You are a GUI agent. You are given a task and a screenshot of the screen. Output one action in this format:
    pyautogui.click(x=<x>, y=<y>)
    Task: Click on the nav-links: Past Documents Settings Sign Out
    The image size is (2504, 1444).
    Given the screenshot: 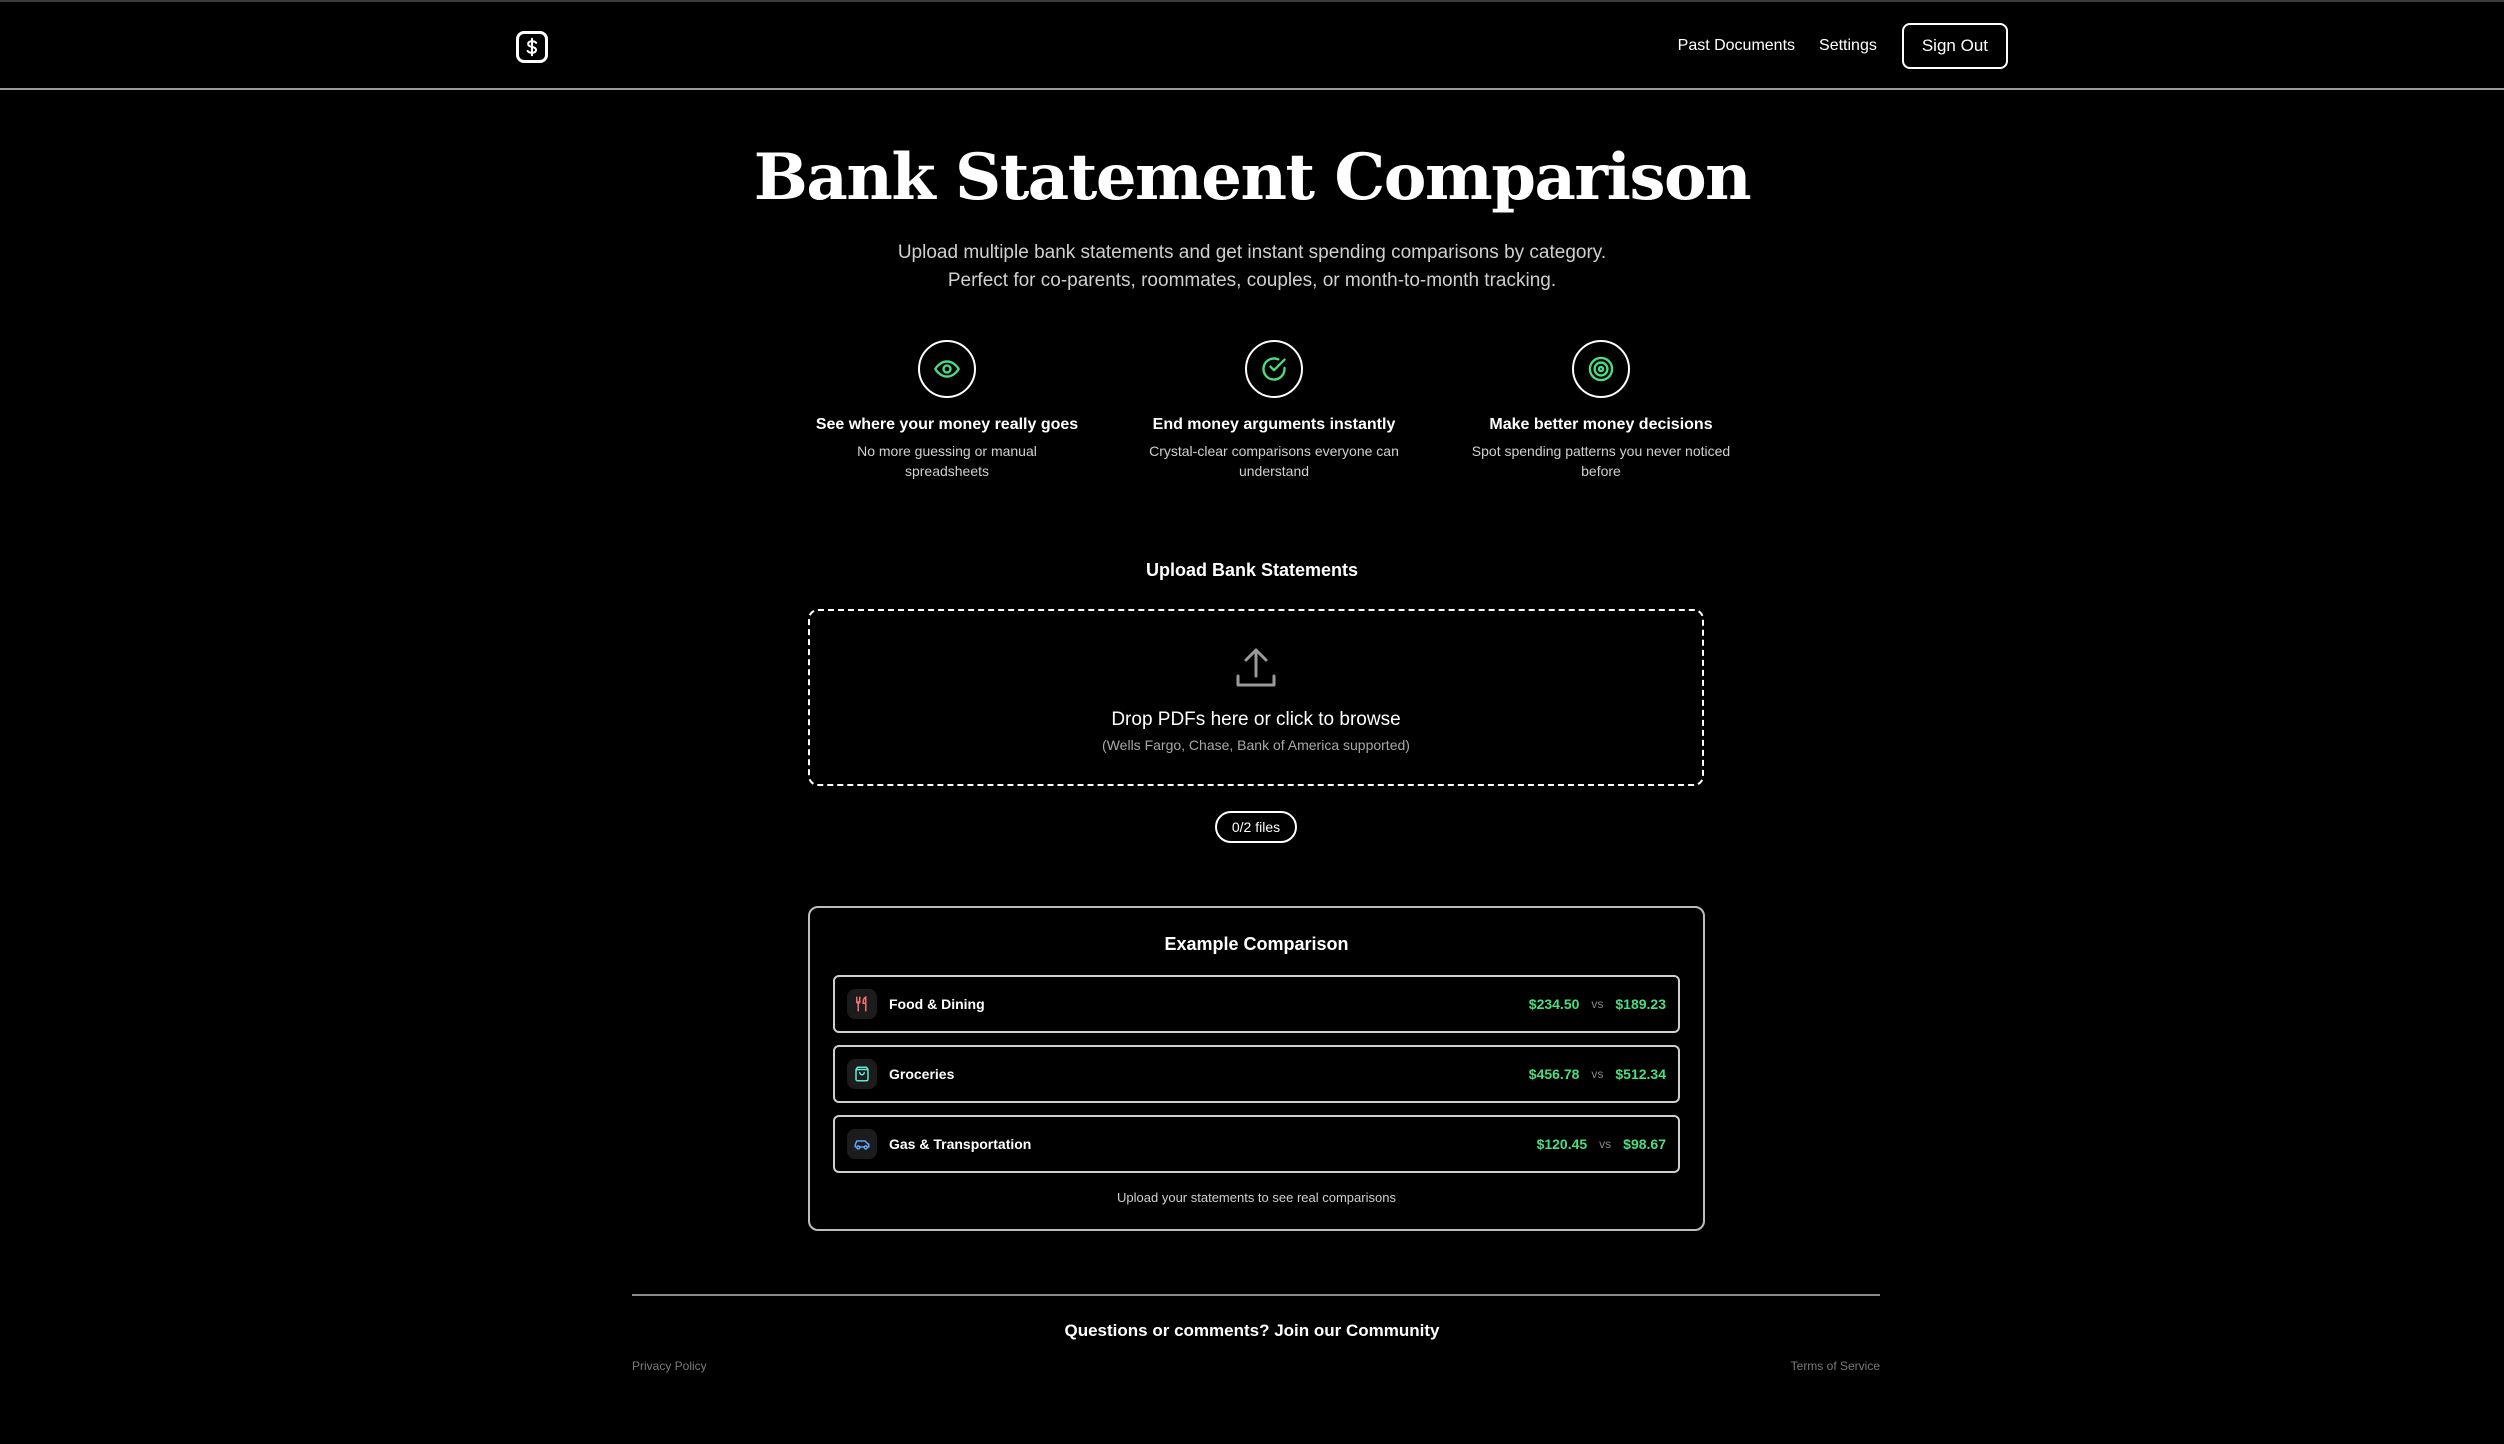 What is the action you would take?
    pyautogui.click(x=1843, y=46)
    